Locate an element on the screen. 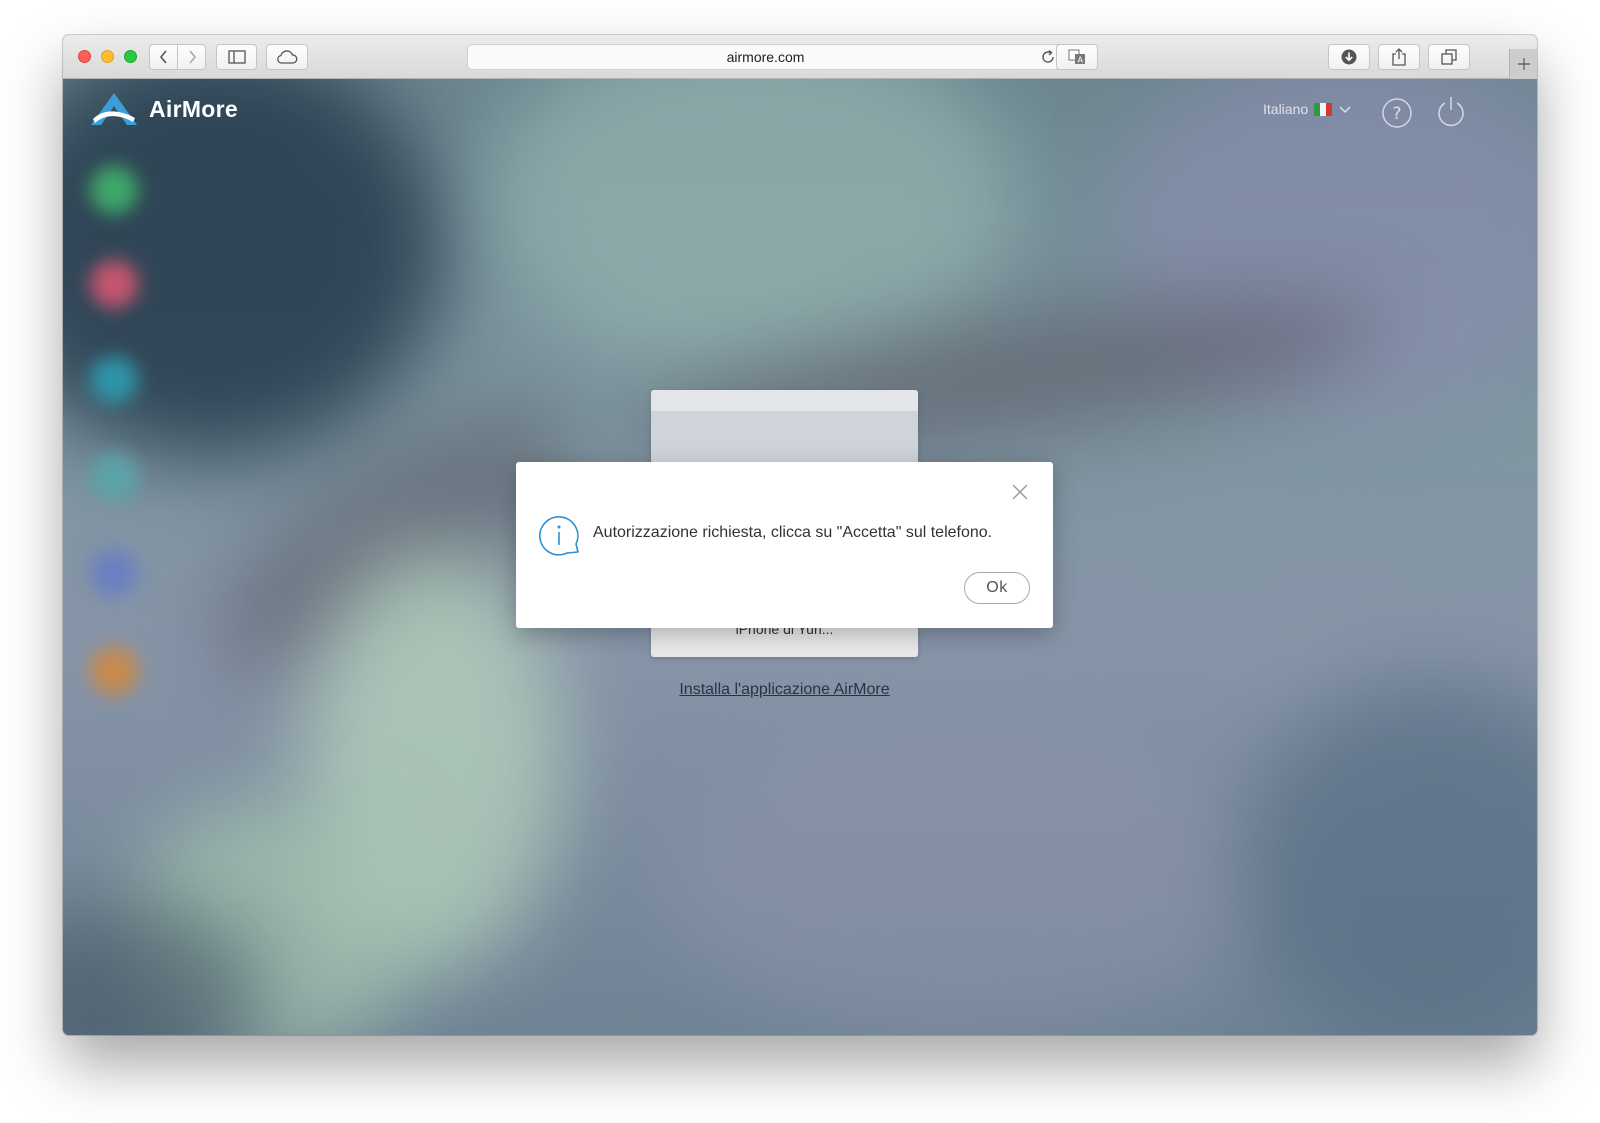 This screenshot has width=1600, height=1123. downloads-button is located at coordinates (1349, 57).